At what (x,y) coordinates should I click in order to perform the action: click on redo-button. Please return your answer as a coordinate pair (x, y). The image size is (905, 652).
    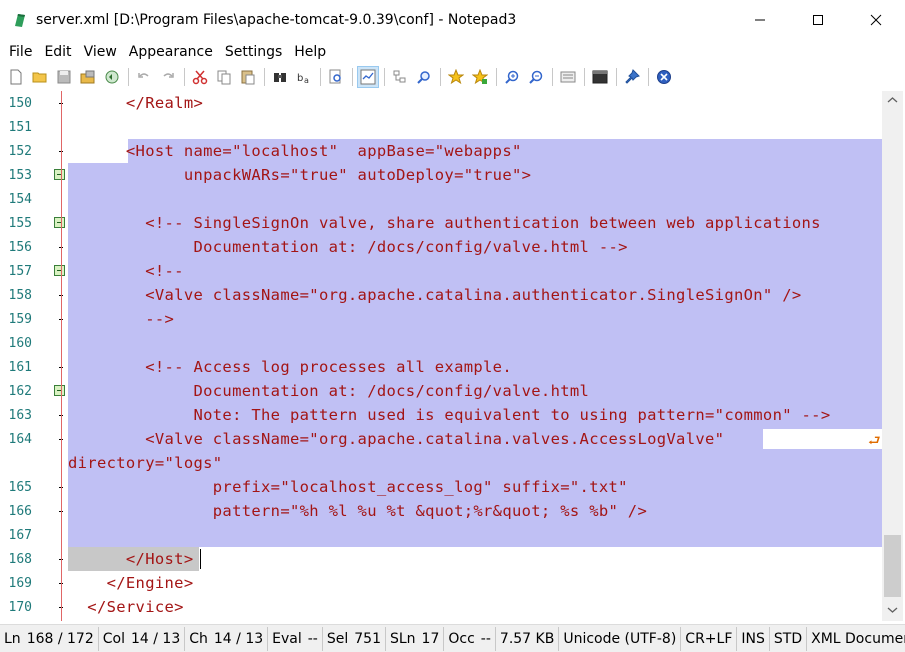
    Looking at the image, I should click on (168, 77).